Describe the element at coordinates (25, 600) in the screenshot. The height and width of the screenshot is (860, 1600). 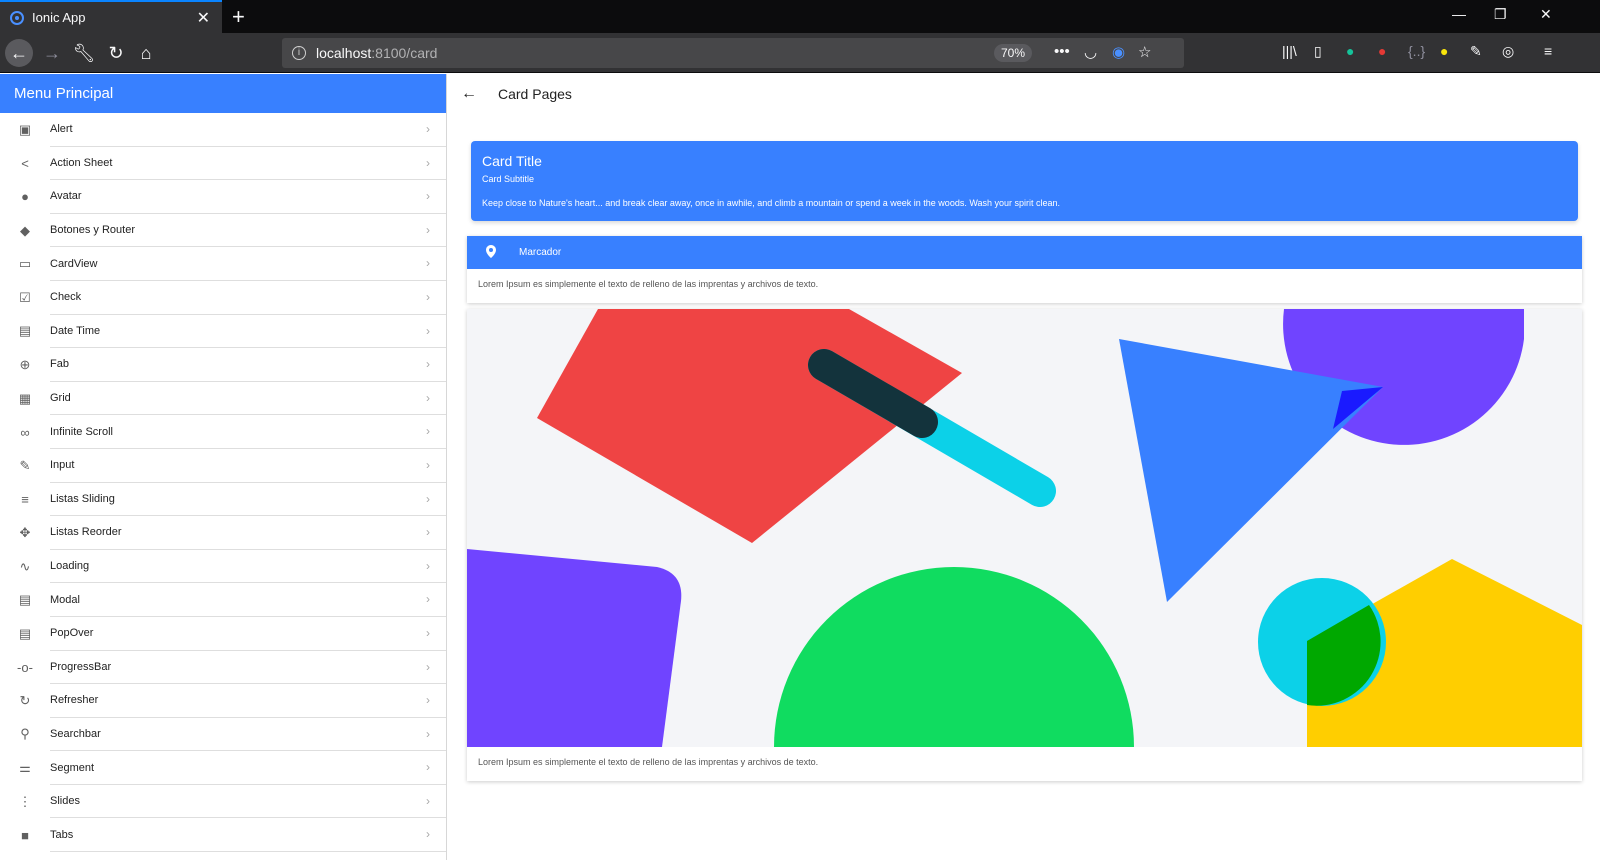
I see `copy-icon: ▤` at that location.